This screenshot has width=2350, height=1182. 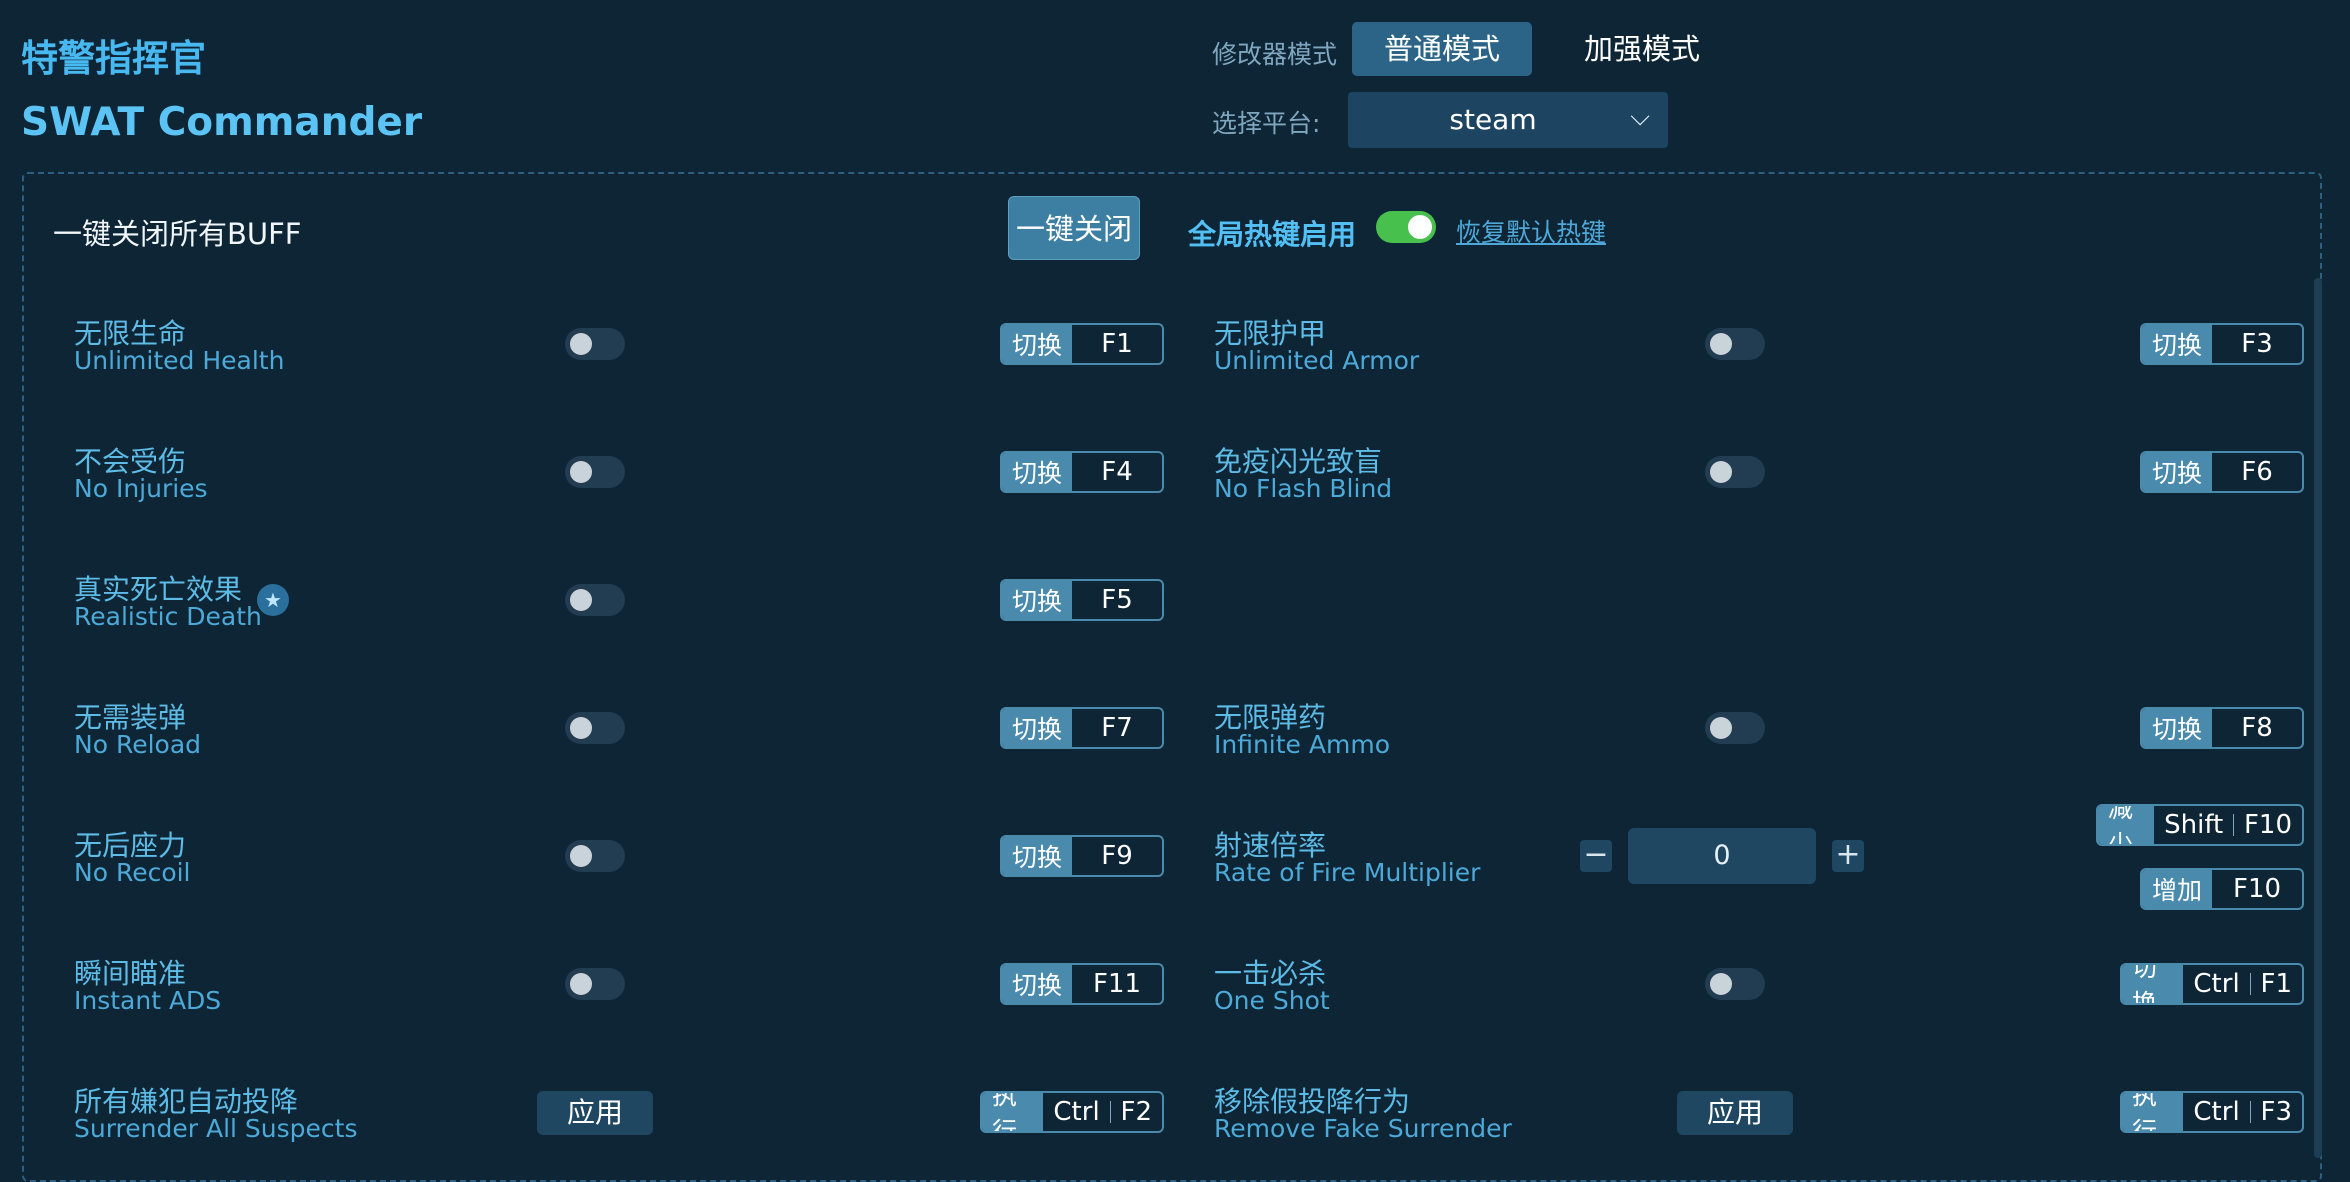 I want to click on global-hotkey-label: 全局热键启用, so click(x=1272, y=234).